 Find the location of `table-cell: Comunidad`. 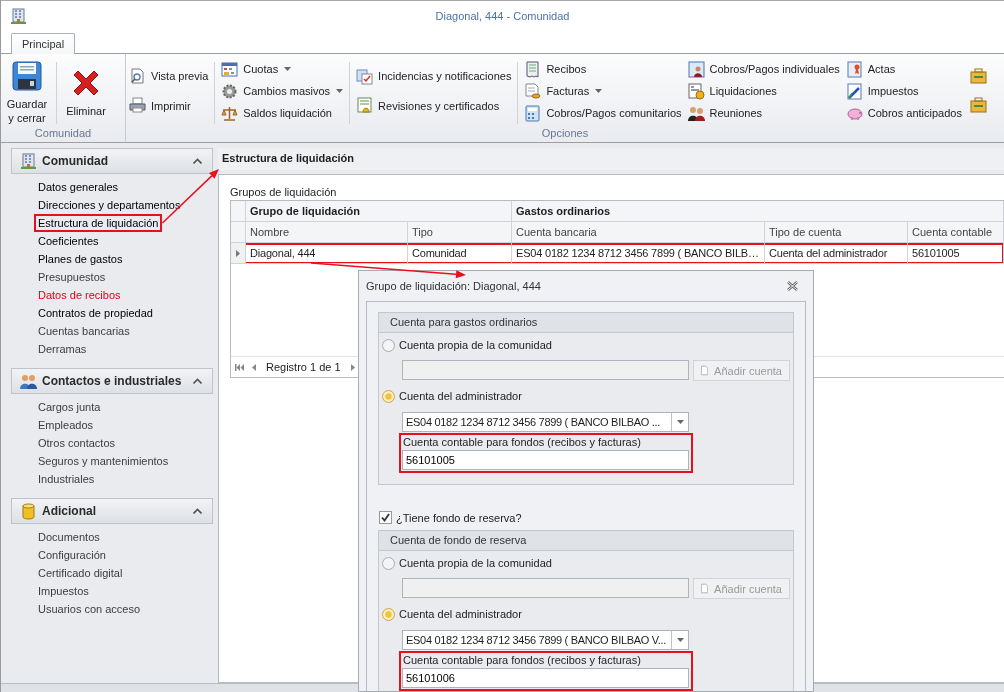

table-cell: Comunidad is located at coordinates (460, 253).